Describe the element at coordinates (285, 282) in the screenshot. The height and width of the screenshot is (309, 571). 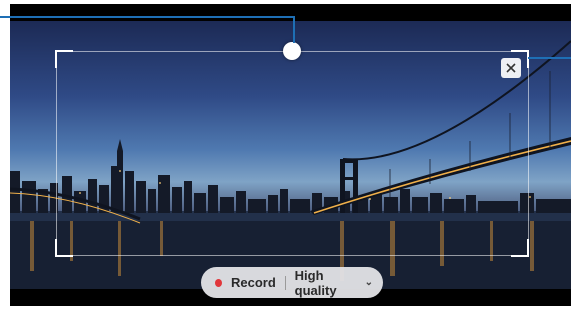
I see `divider` at that location.